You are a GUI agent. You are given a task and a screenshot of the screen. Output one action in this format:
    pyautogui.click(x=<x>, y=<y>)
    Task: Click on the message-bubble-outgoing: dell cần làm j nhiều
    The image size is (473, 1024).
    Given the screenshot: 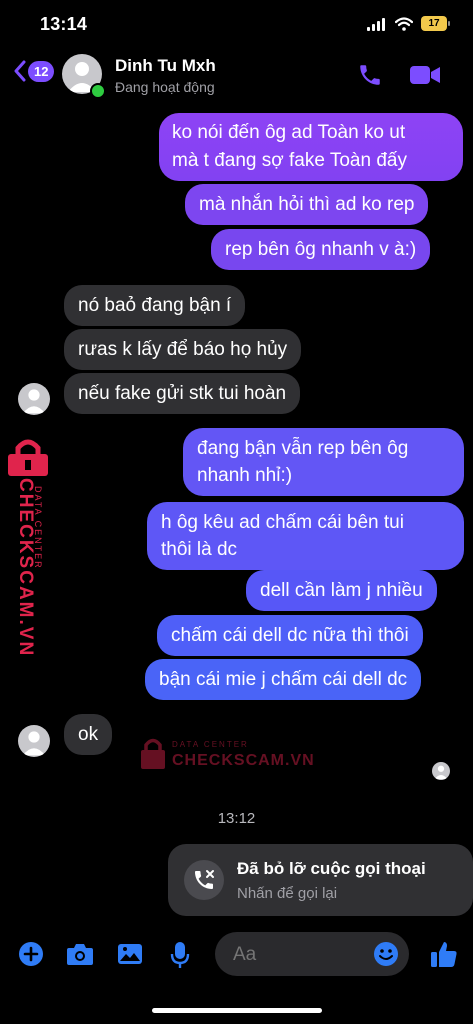 What is the action you would take?
    pyautogui.click(x=341, y=590)
    